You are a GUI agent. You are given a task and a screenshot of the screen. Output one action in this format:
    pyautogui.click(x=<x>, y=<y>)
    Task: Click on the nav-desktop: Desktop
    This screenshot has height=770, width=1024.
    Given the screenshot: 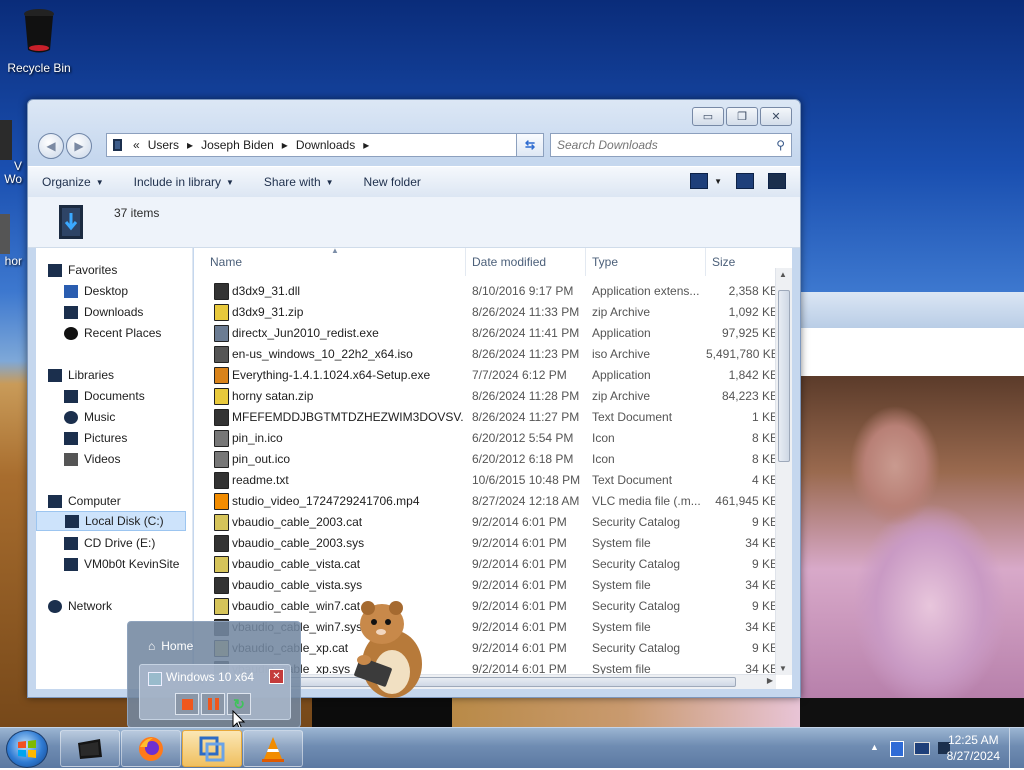 What is the action you would take?
    pyautogui.click(x=96, y=291)
    